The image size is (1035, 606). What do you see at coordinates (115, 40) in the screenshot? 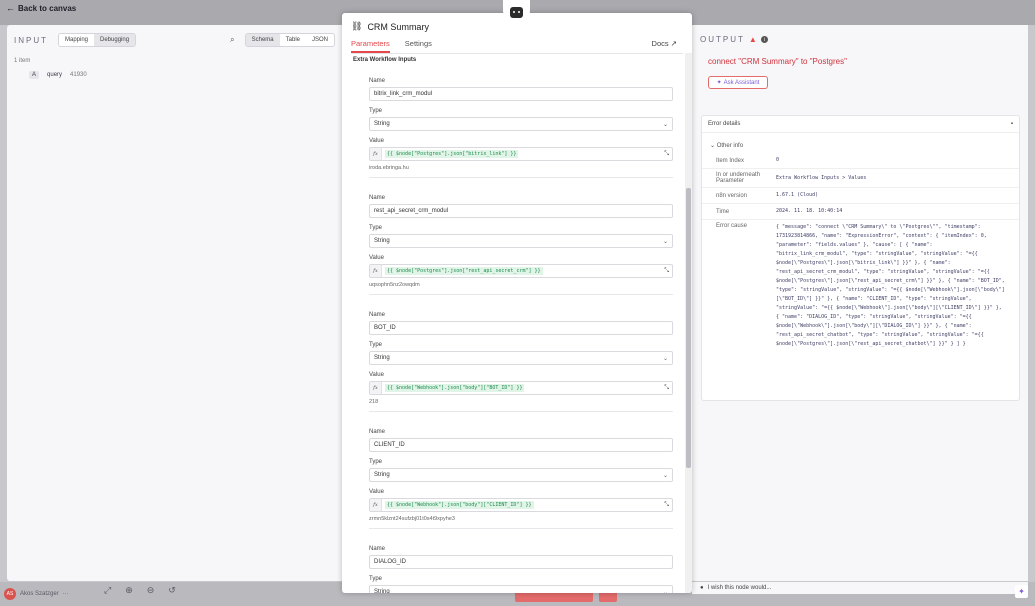
I see `tab-debugging: Debugging` at bounding box center [115, 40].